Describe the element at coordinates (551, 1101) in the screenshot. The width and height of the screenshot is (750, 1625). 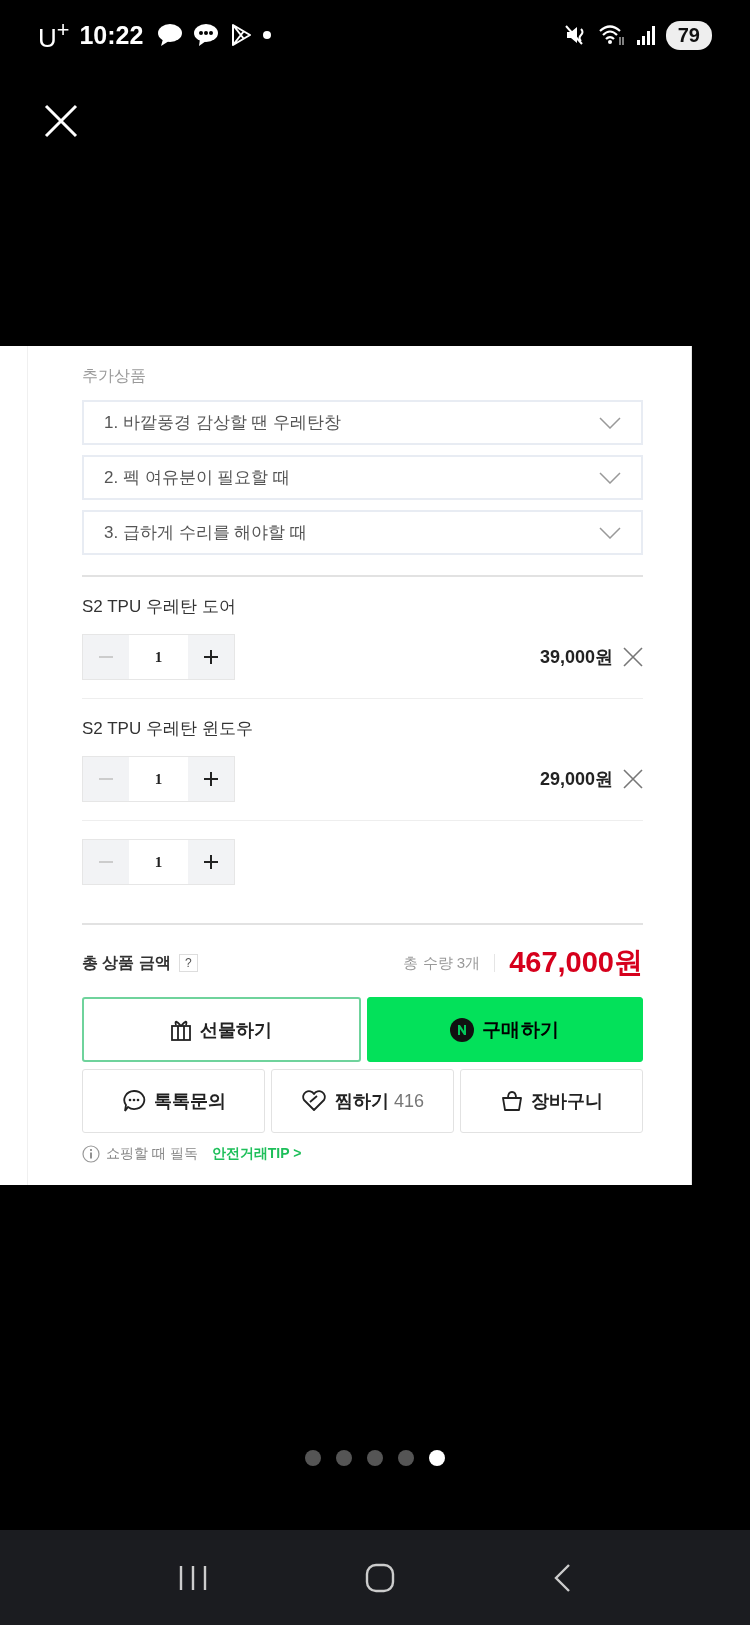
I see `cart-button: 장바구니` at that location.